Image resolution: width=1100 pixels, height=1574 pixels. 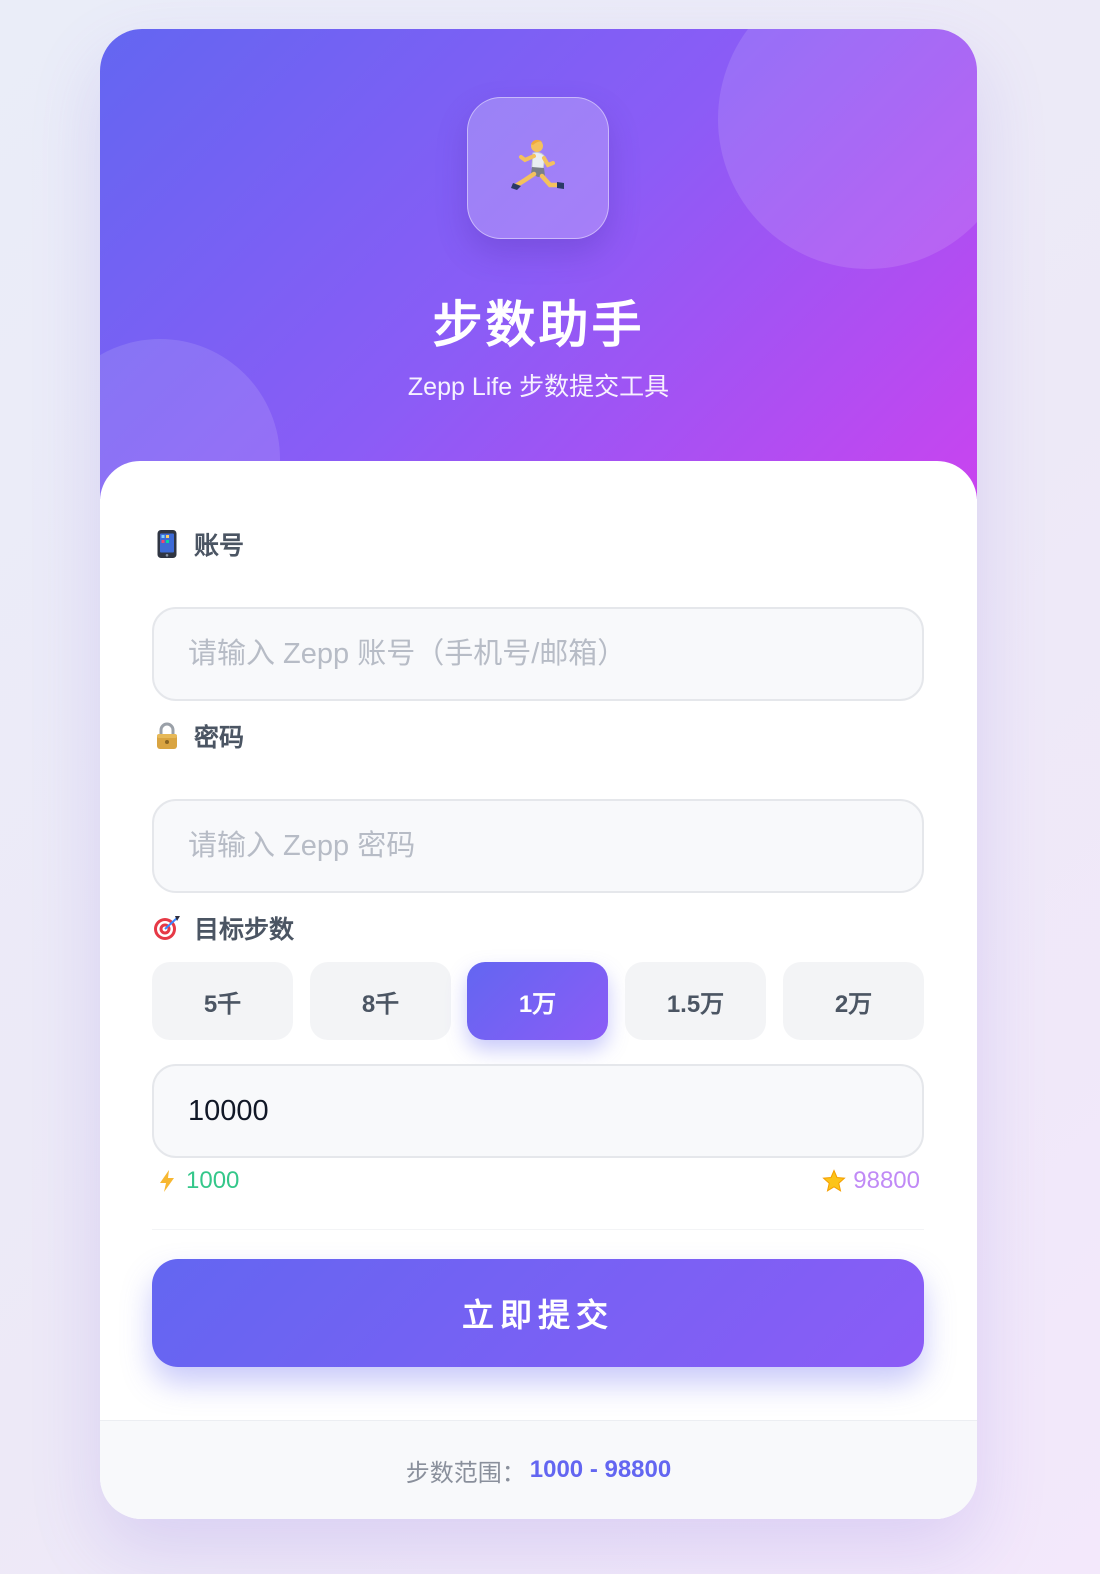 I want to click on password-label: 密码, so click(x=198, y=736).